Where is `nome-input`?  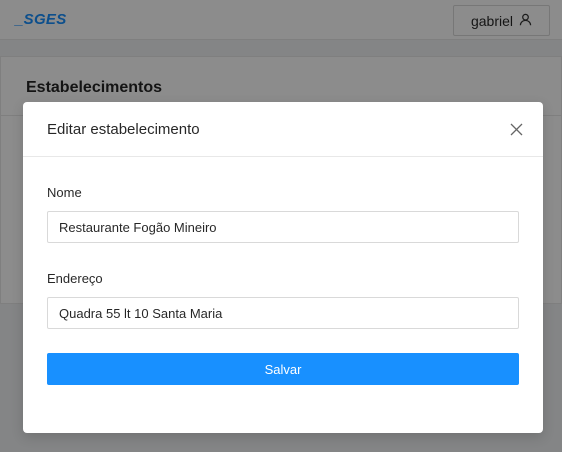
nome-input is located at coordinates (283, 227).